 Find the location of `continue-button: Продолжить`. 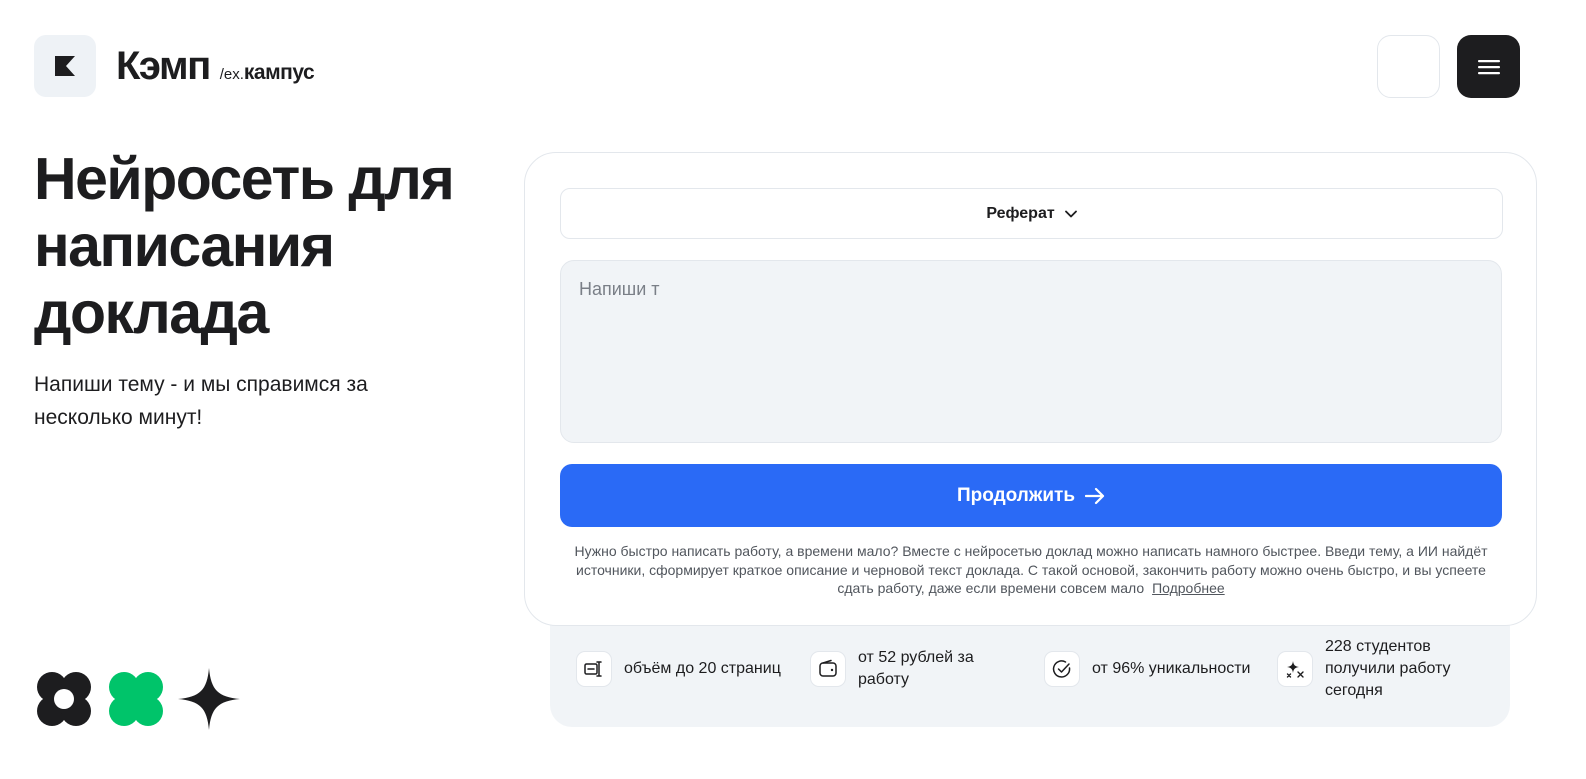

continue-button: Продолжить is located at coordinates (1031, 495).